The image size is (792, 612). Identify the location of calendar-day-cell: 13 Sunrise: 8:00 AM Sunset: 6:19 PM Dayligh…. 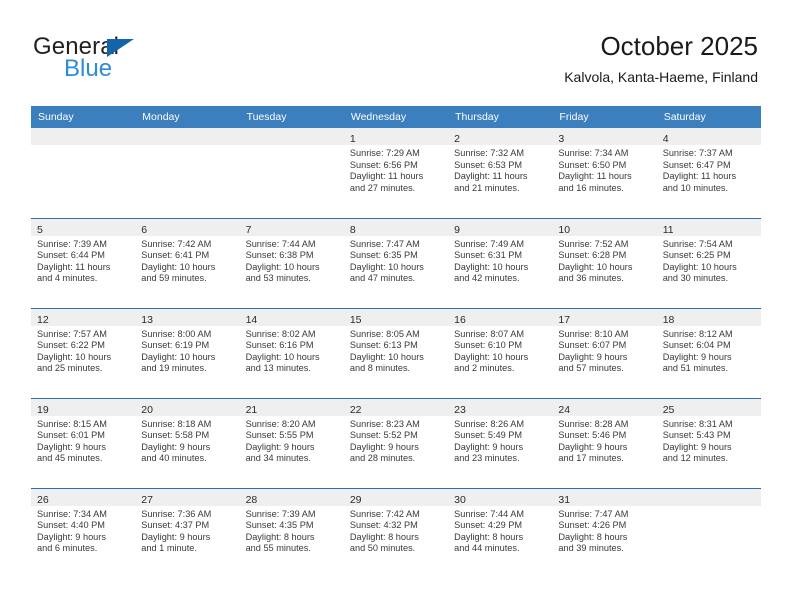
(187, 352).